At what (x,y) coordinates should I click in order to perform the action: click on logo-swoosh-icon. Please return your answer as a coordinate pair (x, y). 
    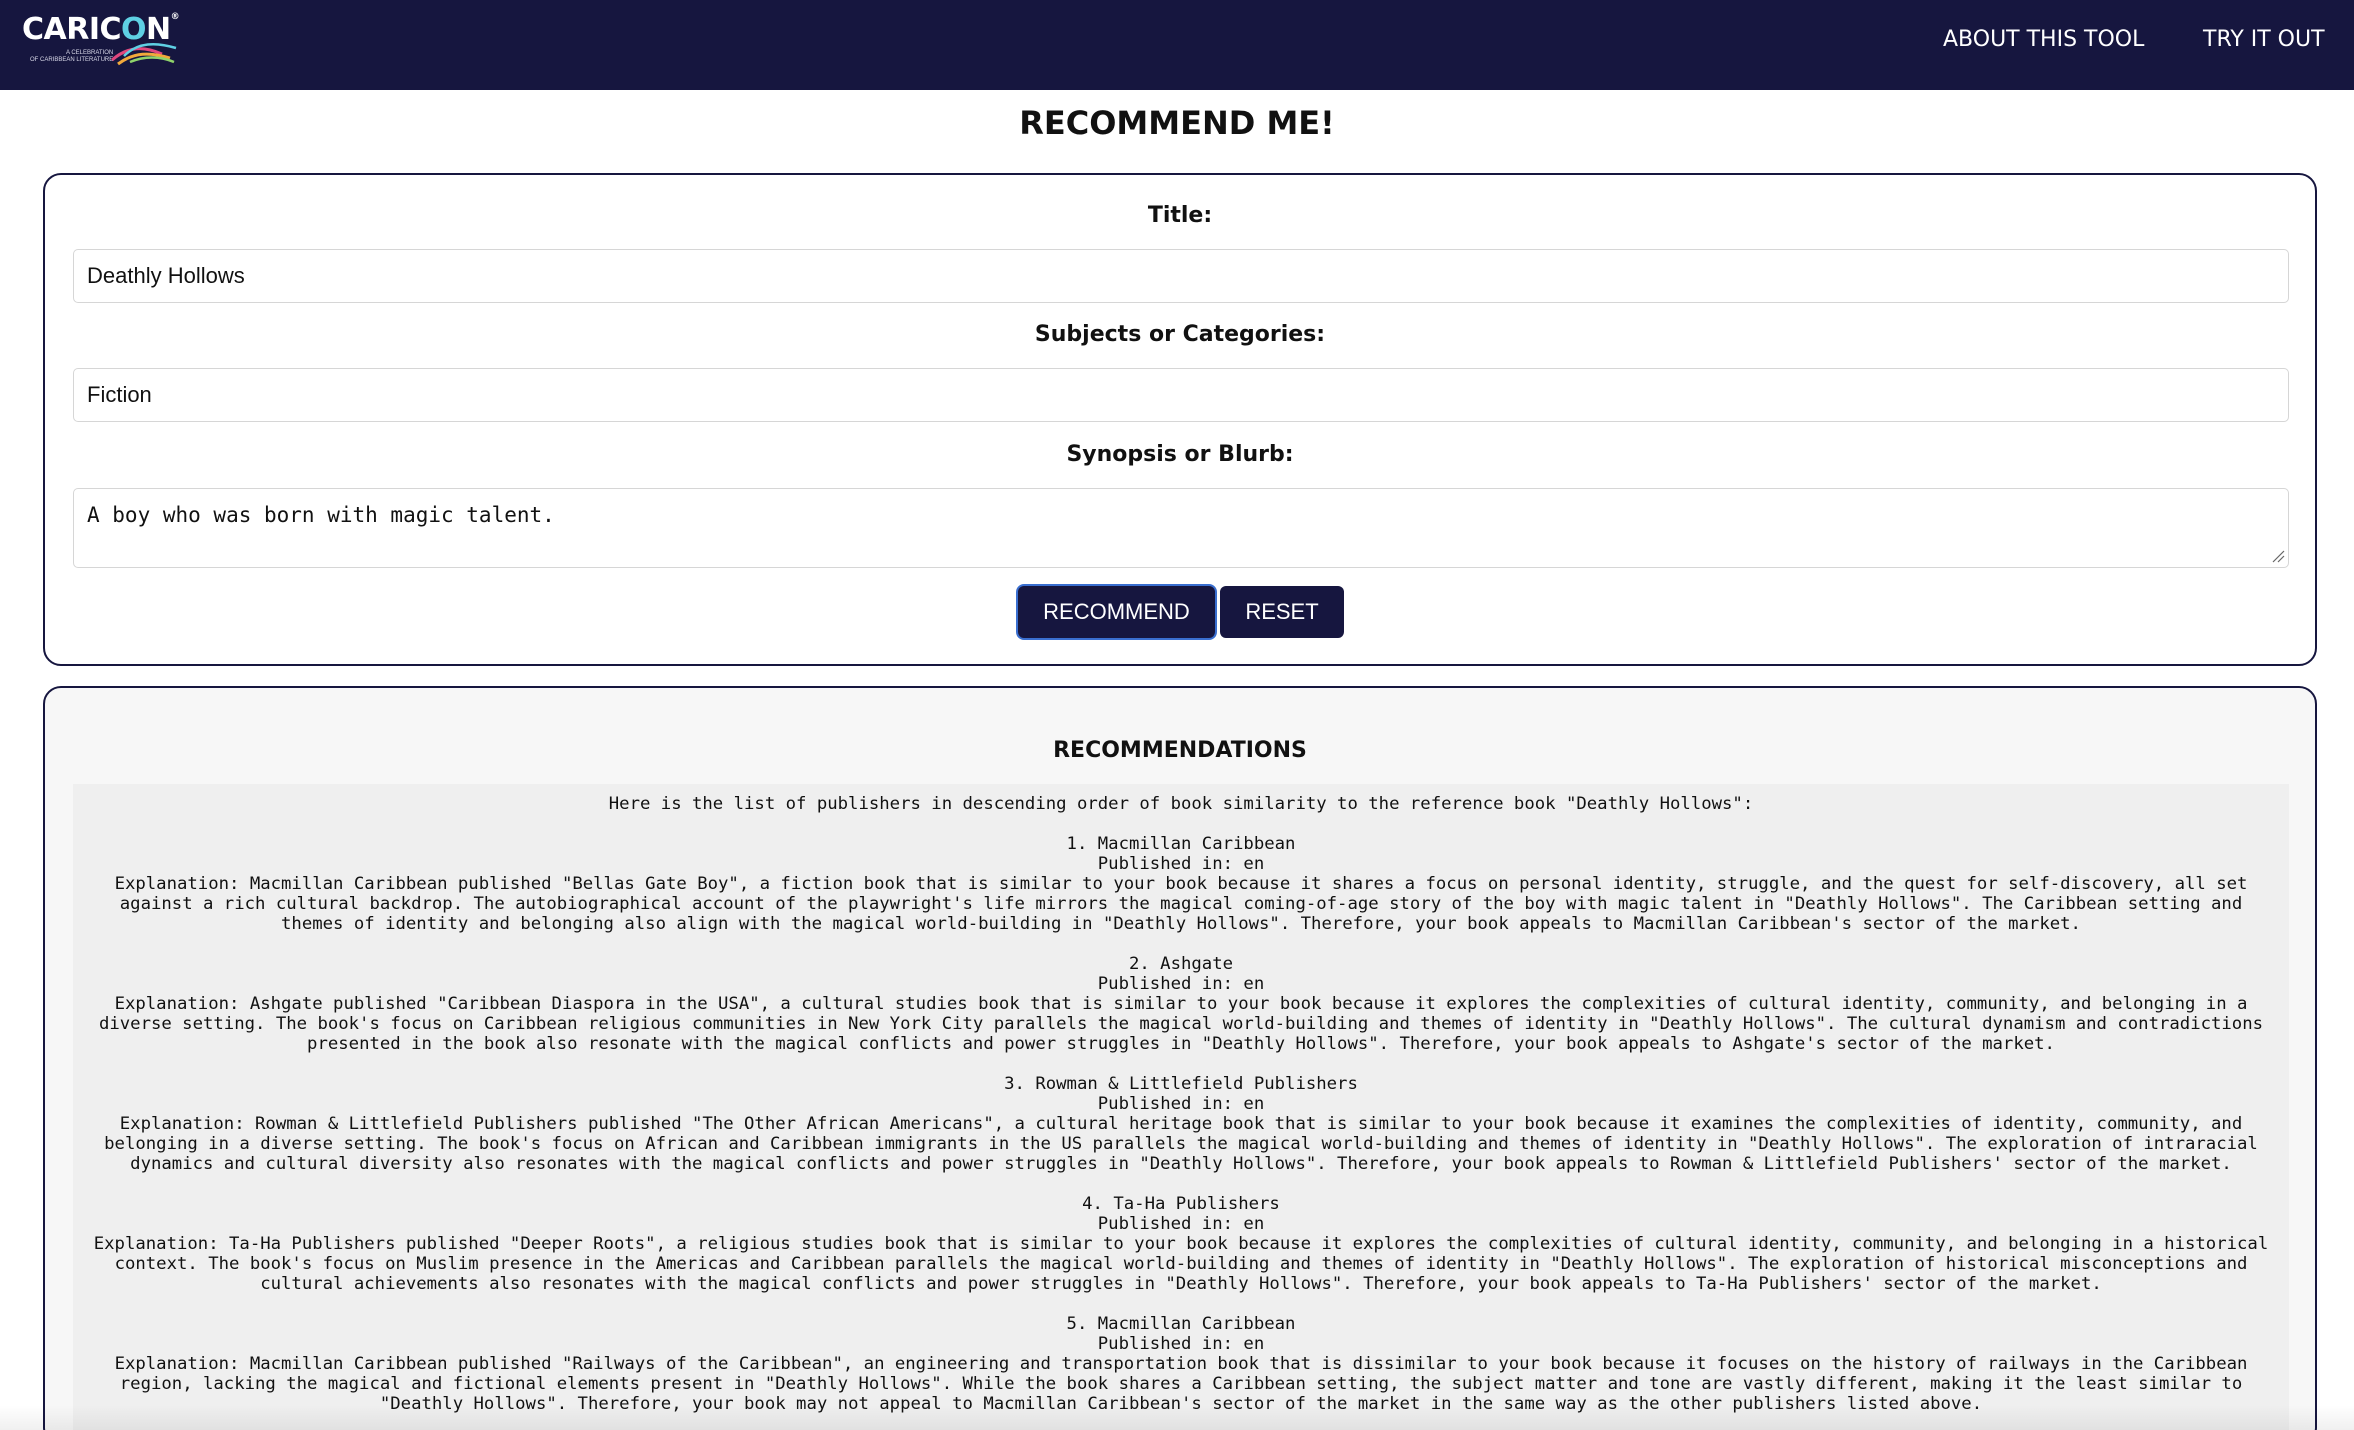
    Looking at the image, I should click on (144, 54).